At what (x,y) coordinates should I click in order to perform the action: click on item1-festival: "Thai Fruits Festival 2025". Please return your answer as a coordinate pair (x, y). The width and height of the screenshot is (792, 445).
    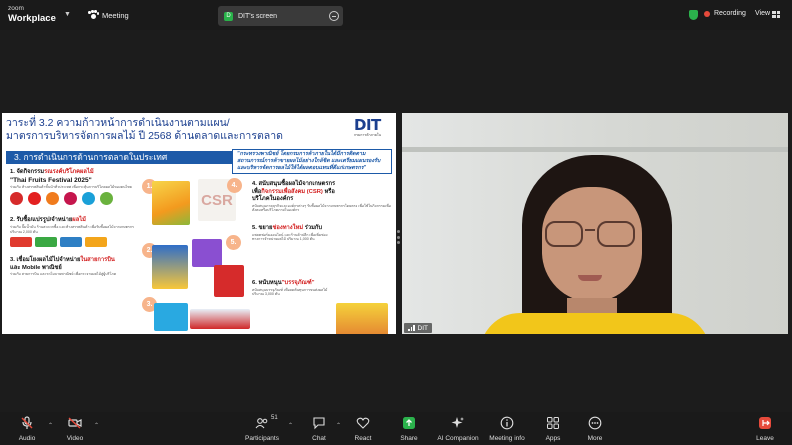
    Looking at the image, I should click on (51, 180).